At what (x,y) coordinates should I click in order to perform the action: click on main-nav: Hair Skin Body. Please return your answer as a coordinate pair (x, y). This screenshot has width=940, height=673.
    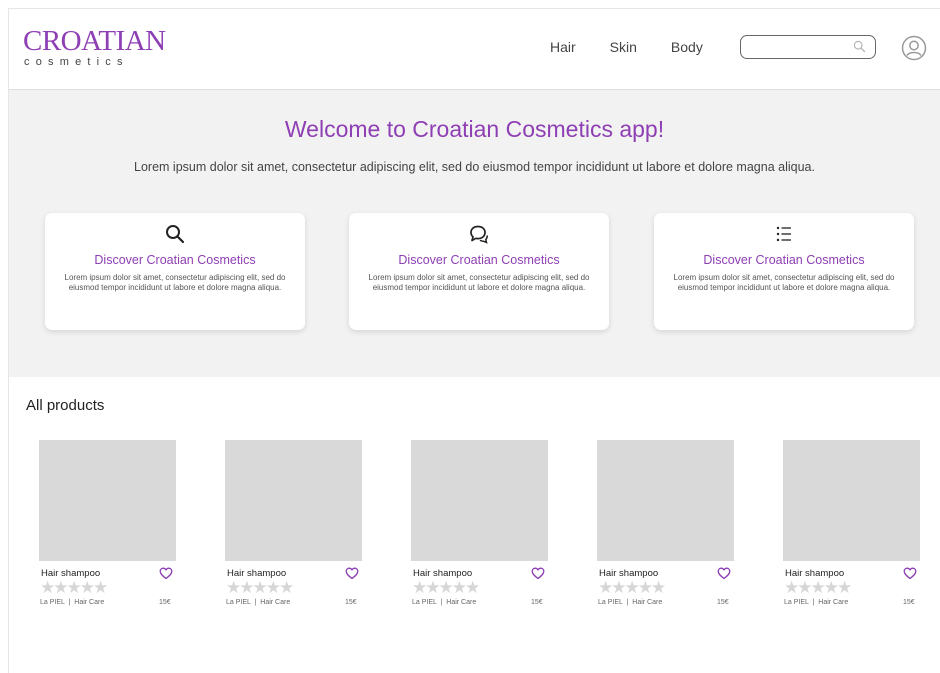
    Looking at the image, I should click on (643, 47).